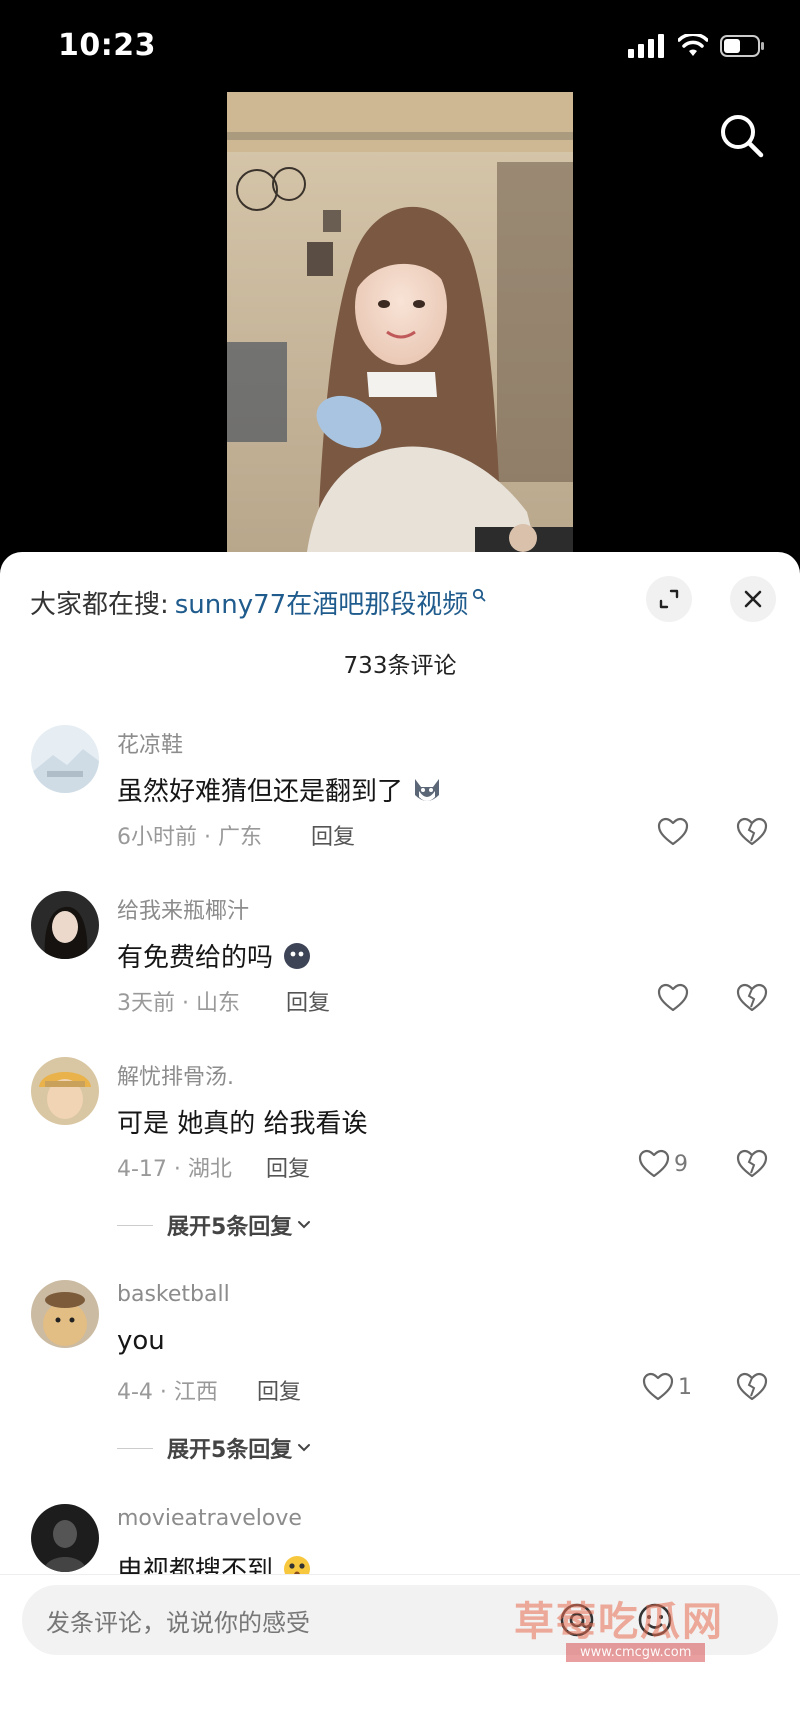 Image resolution: width=800 pixels, height=1731 pixels. Describe the element at coordinates (209, 1518) in the screenshot. I see `comment-username: movieatravelove` at that location.